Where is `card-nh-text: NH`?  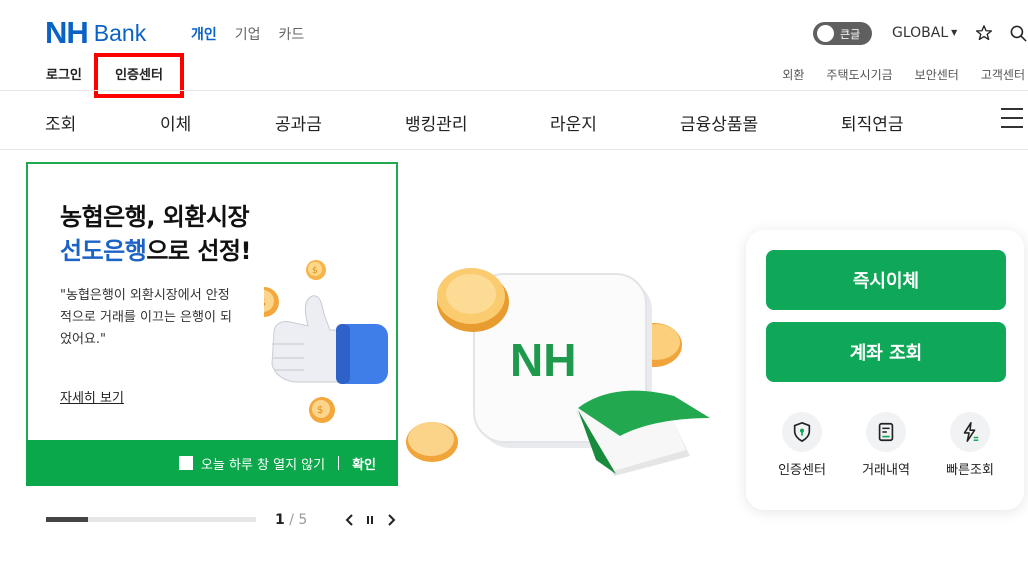
card-nh-text: NH is located at coordinates (543, 360).